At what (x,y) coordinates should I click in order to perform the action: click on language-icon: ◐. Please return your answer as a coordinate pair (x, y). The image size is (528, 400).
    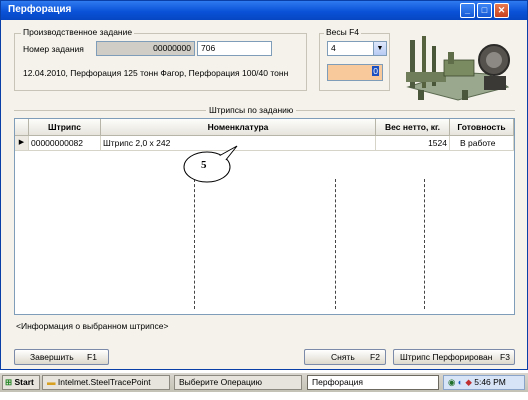
    Looking at the image, I should click on (460, 382).